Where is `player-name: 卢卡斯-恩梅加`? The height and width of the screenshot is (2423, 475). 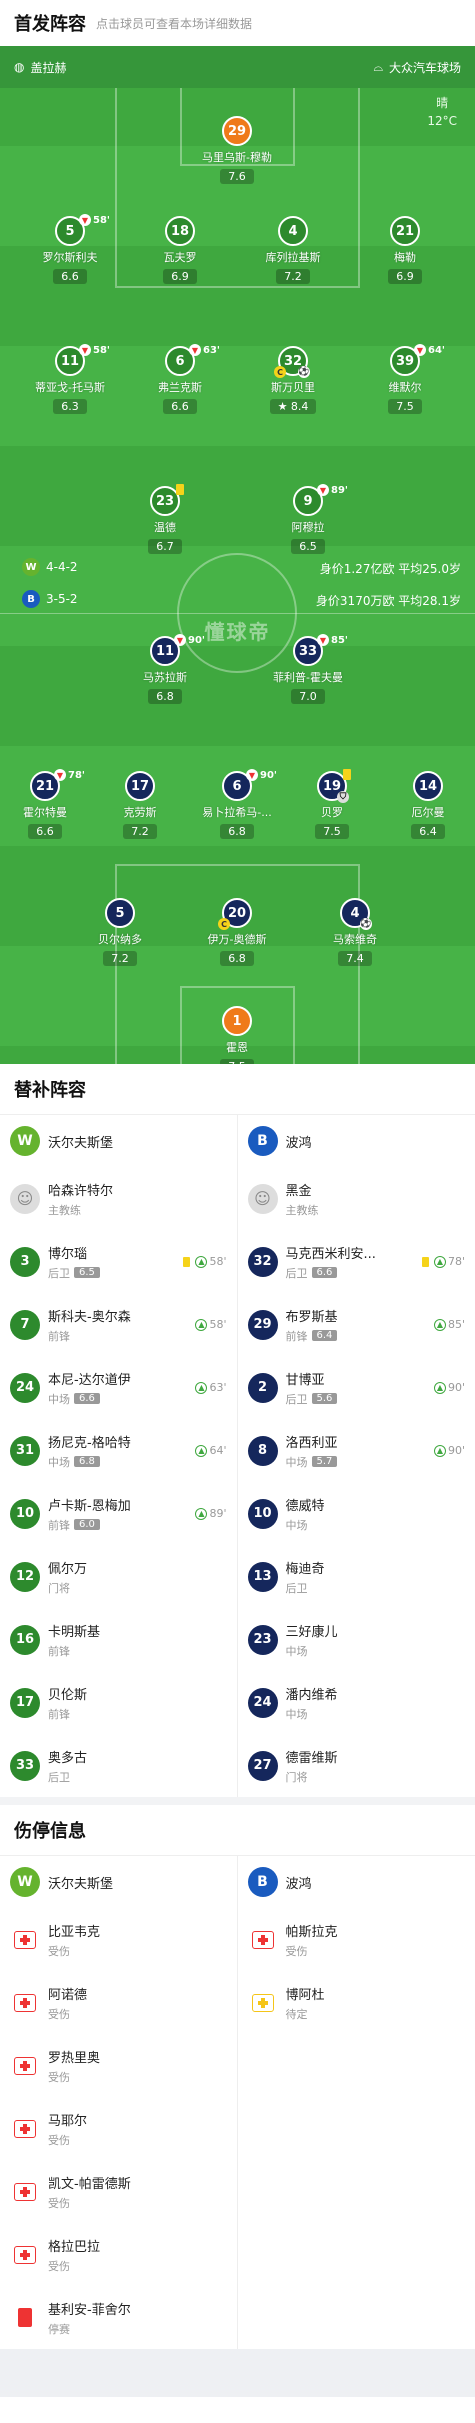 player-name: 卢卡斯-恩梅加 is located at coordinates (89, 1506).